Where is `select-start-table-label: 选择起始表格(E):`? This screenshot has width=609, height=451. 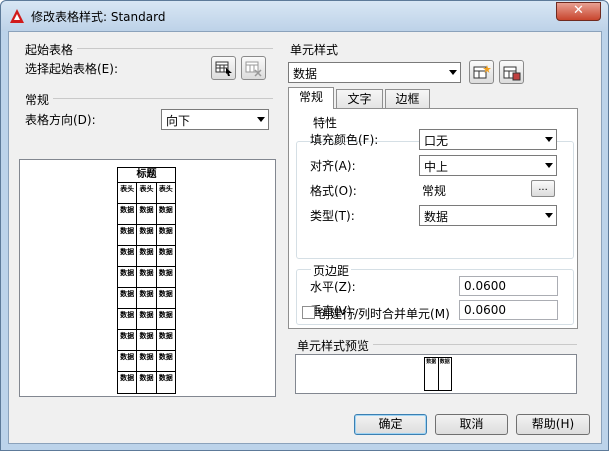
select-start-table-label: 选择起始表格(E): is located at coordinates (71, 69).